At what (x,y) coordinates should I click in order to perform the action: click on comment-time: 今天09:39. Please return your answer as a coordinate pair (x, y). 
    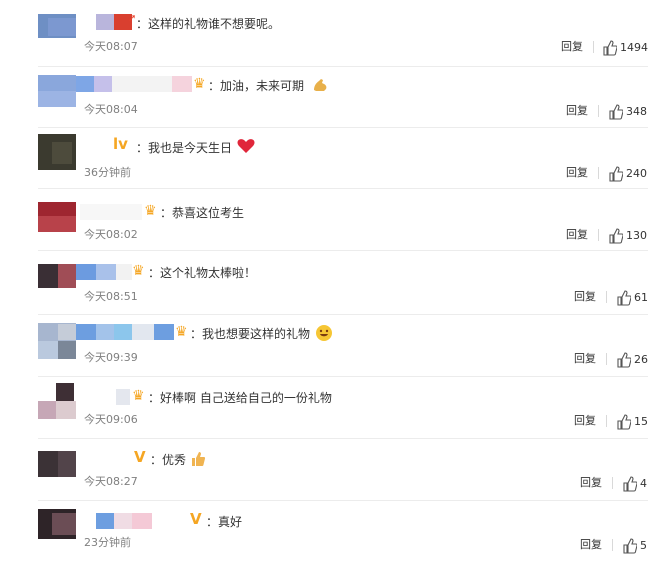
    Looking at the image, I should click on (111, 357).